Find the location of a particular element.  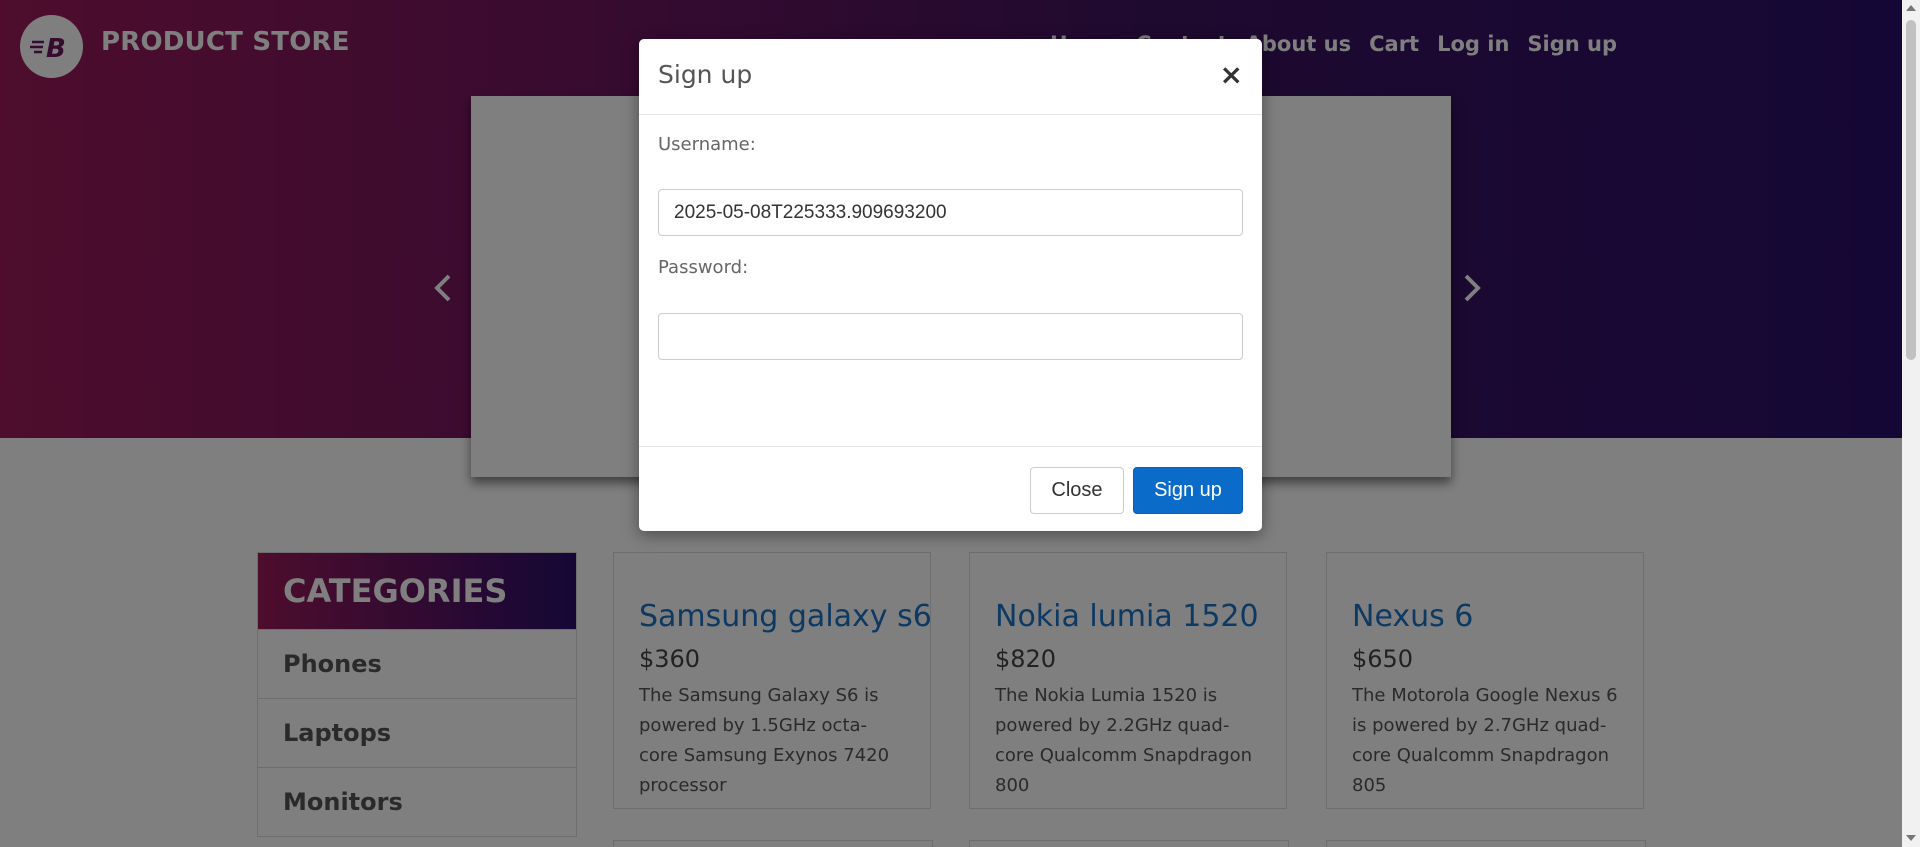

close-button: Close is located at coordinates (1077, 490).